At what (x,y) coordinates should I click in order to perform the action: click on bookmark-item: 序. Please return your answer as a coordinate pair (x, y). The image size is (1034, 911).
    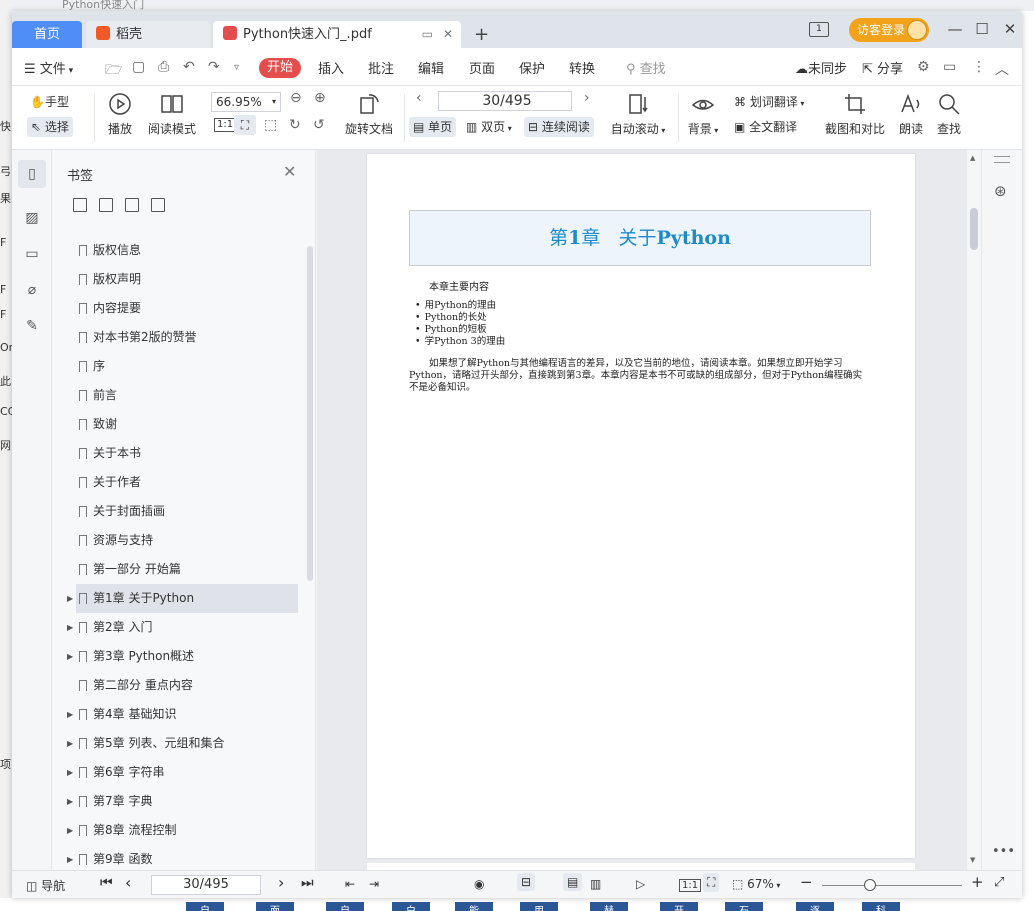
    Looking at the image, I should click on (178, 366).